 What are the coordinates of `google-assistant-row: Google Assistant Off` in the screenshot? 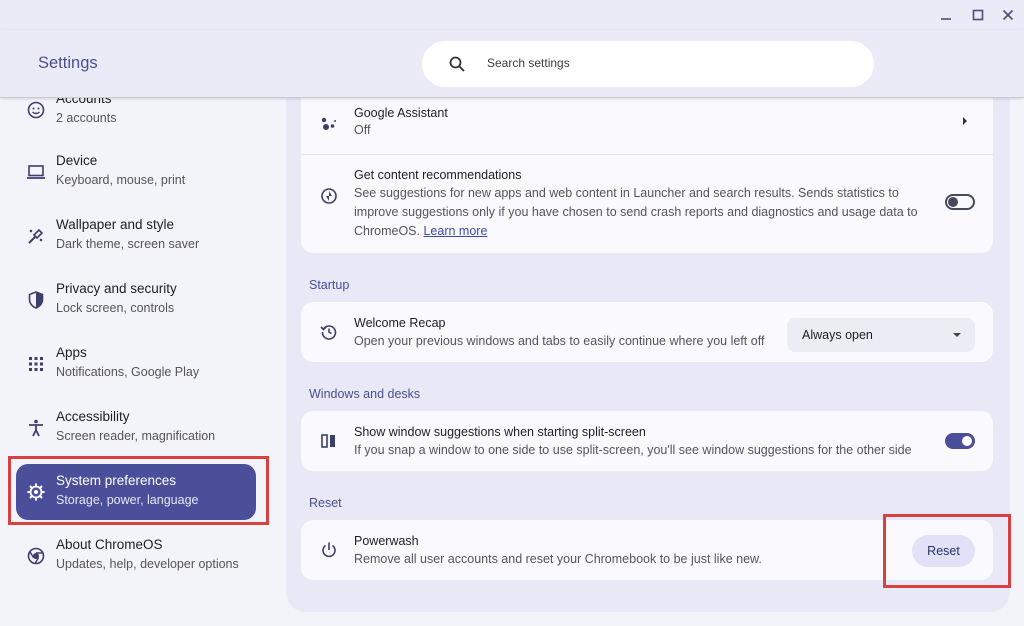 It's located at (647, 126).